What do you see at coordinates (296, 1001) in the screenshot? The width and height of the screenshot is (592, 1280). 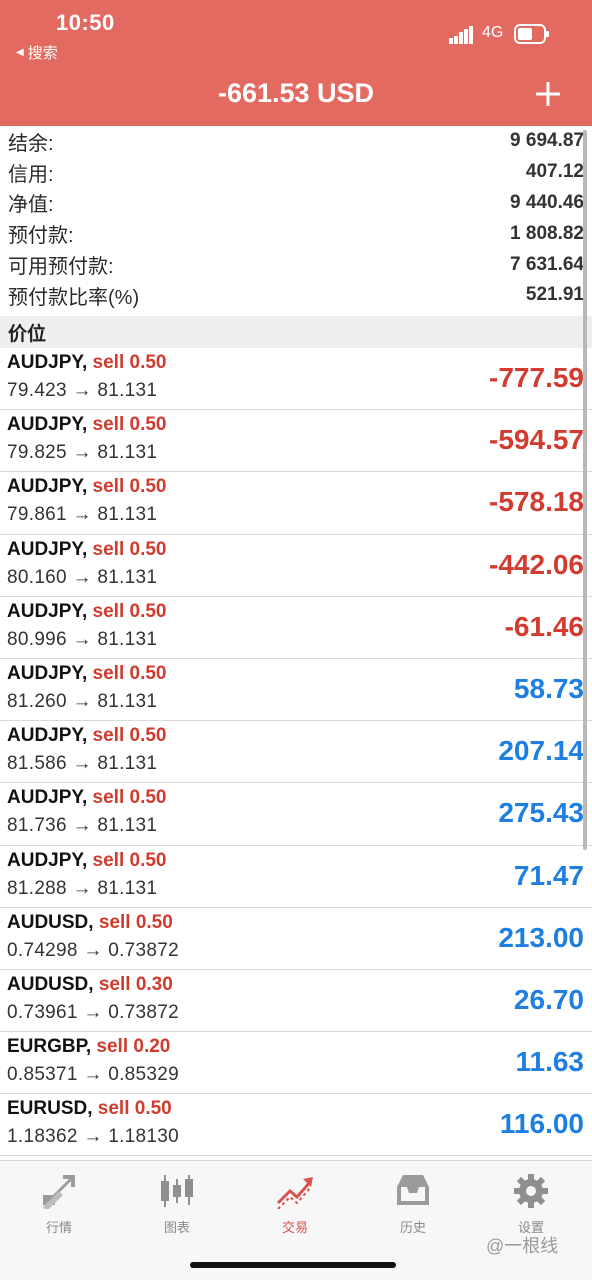 I see `position-row: AUDUSD, sell 0.30 0.73961 → 0.73872 26.70` at bounding box center [296, 1001].